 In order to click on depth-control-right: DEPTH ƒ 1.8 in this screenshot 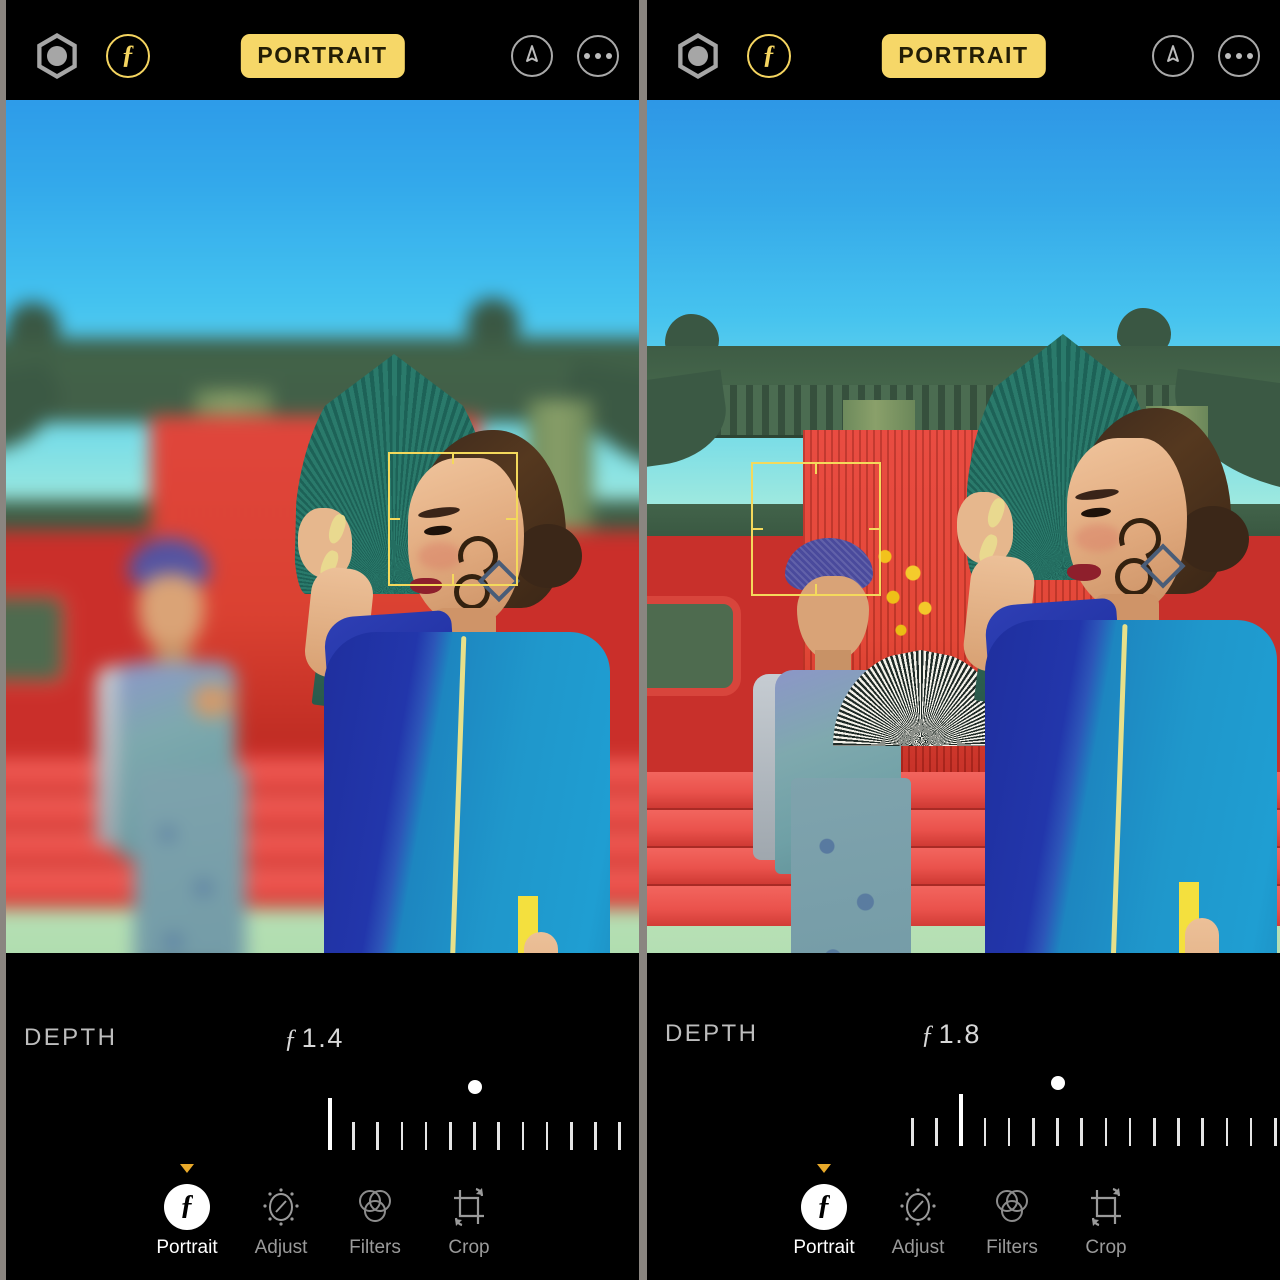, I will do `click(963, 1034)`.